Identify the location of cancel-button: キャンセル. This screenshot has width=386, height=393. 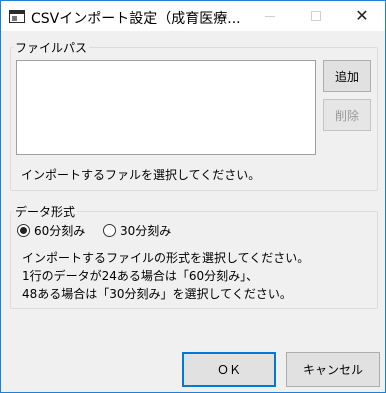
(333, 369).